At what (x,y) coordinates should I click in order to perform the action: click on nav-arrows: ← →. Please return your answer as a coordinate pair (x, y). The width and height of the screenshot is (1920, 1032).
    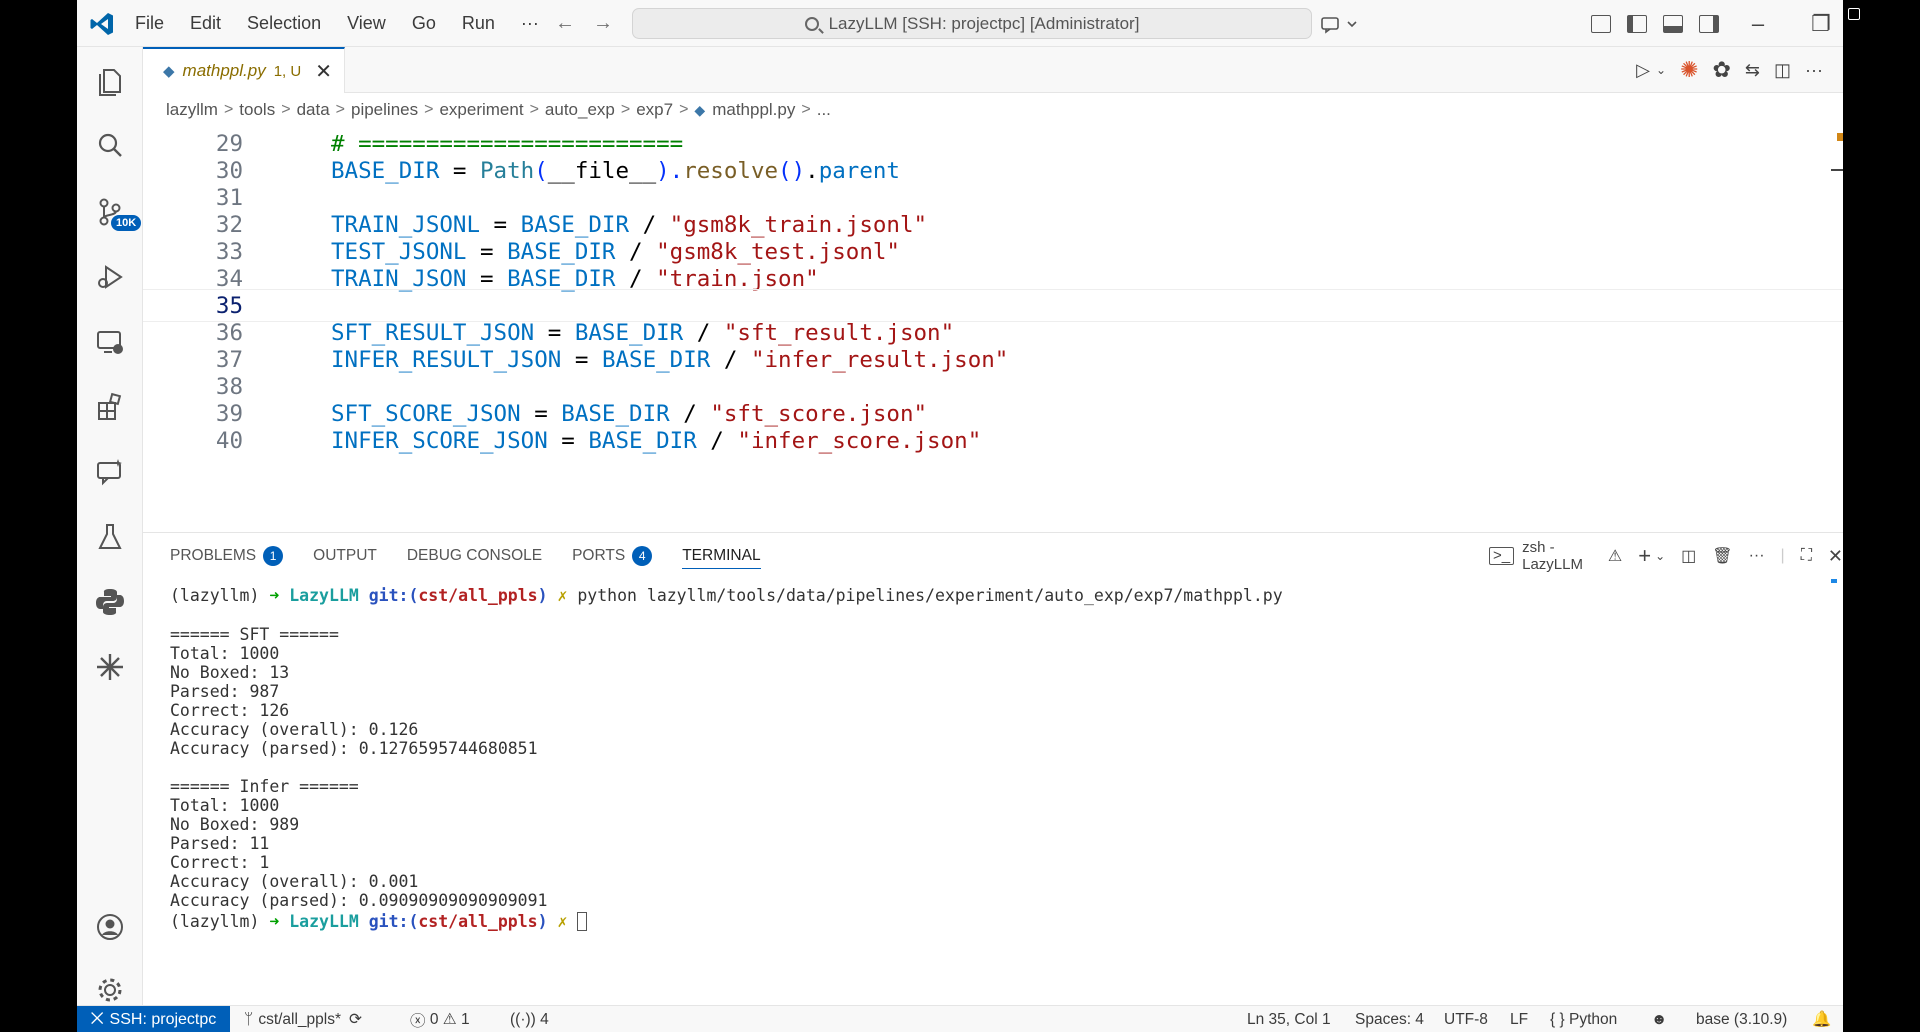
    Looking at the image, I should click on (584, 23).